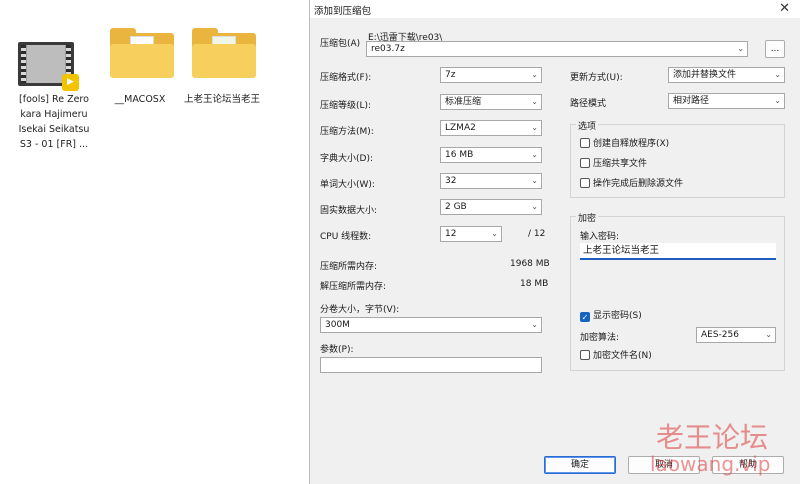 This screenshot has width=800, height=484. I want to click on show-password-label: 显示密码(S), so click(617, 316).